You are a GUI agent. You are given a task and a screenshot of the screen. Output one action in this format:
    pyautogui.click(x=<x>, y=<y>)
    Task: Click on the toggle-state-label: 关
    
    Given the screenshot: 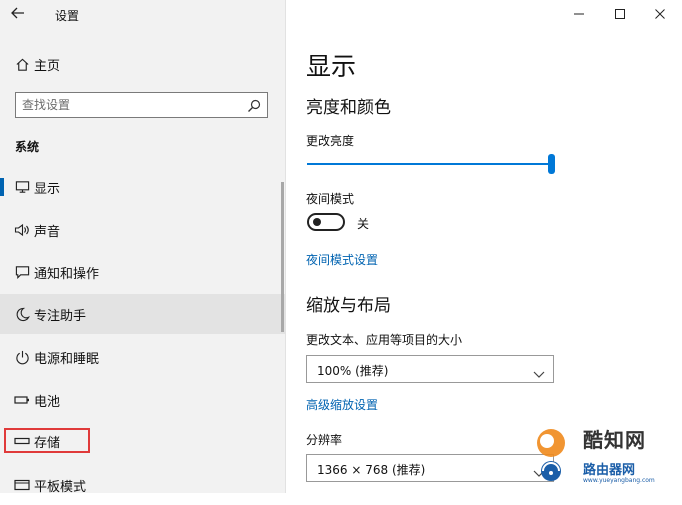 What is the action you would take?
    pyautogui.click(x=363, y=224)
    